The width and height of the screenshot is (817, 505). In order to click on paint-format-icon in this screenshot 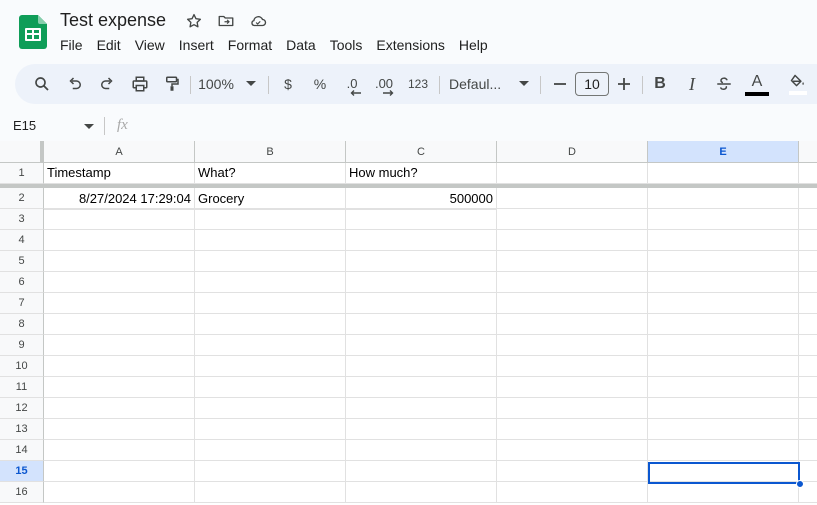, I will do `click(172, 84)`.